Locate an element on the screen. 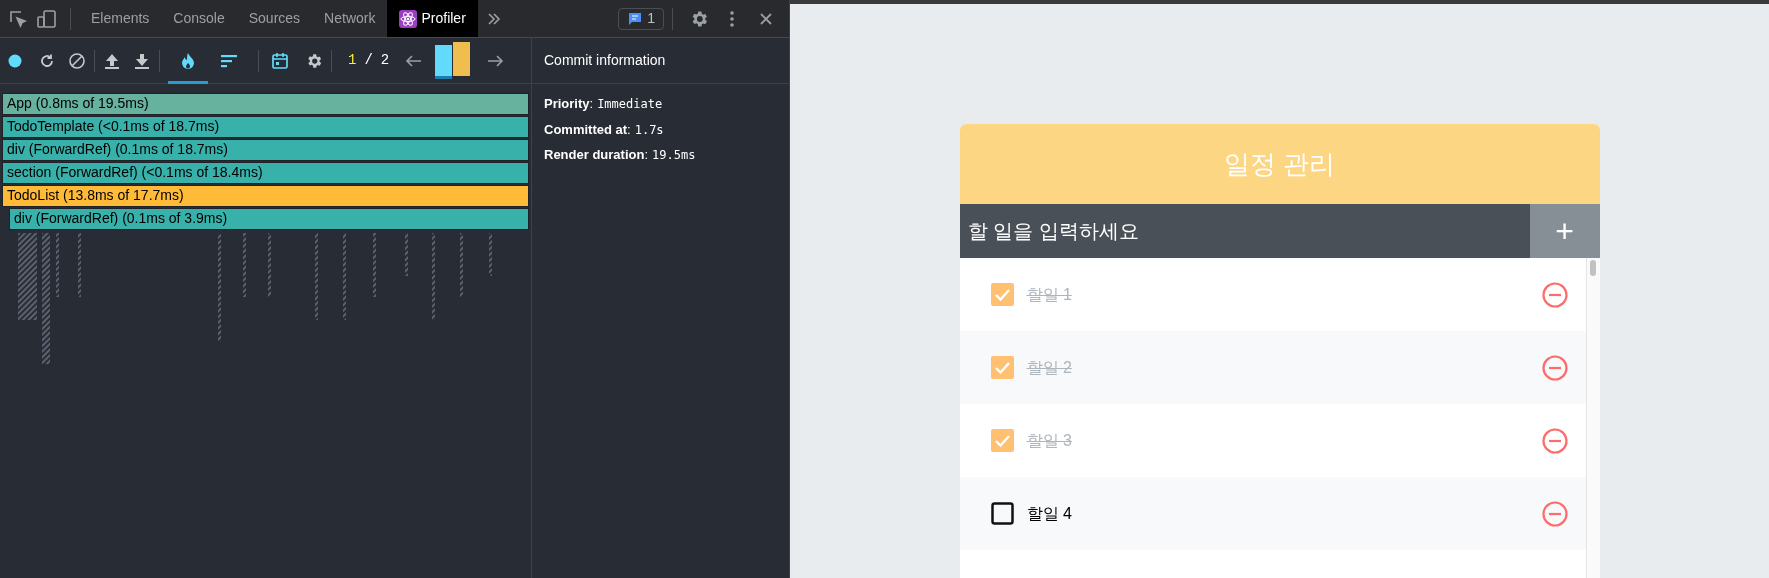 This screenshot has height=578, width=1769. scrollbar-thumb is located at coordinates (1593, 268).